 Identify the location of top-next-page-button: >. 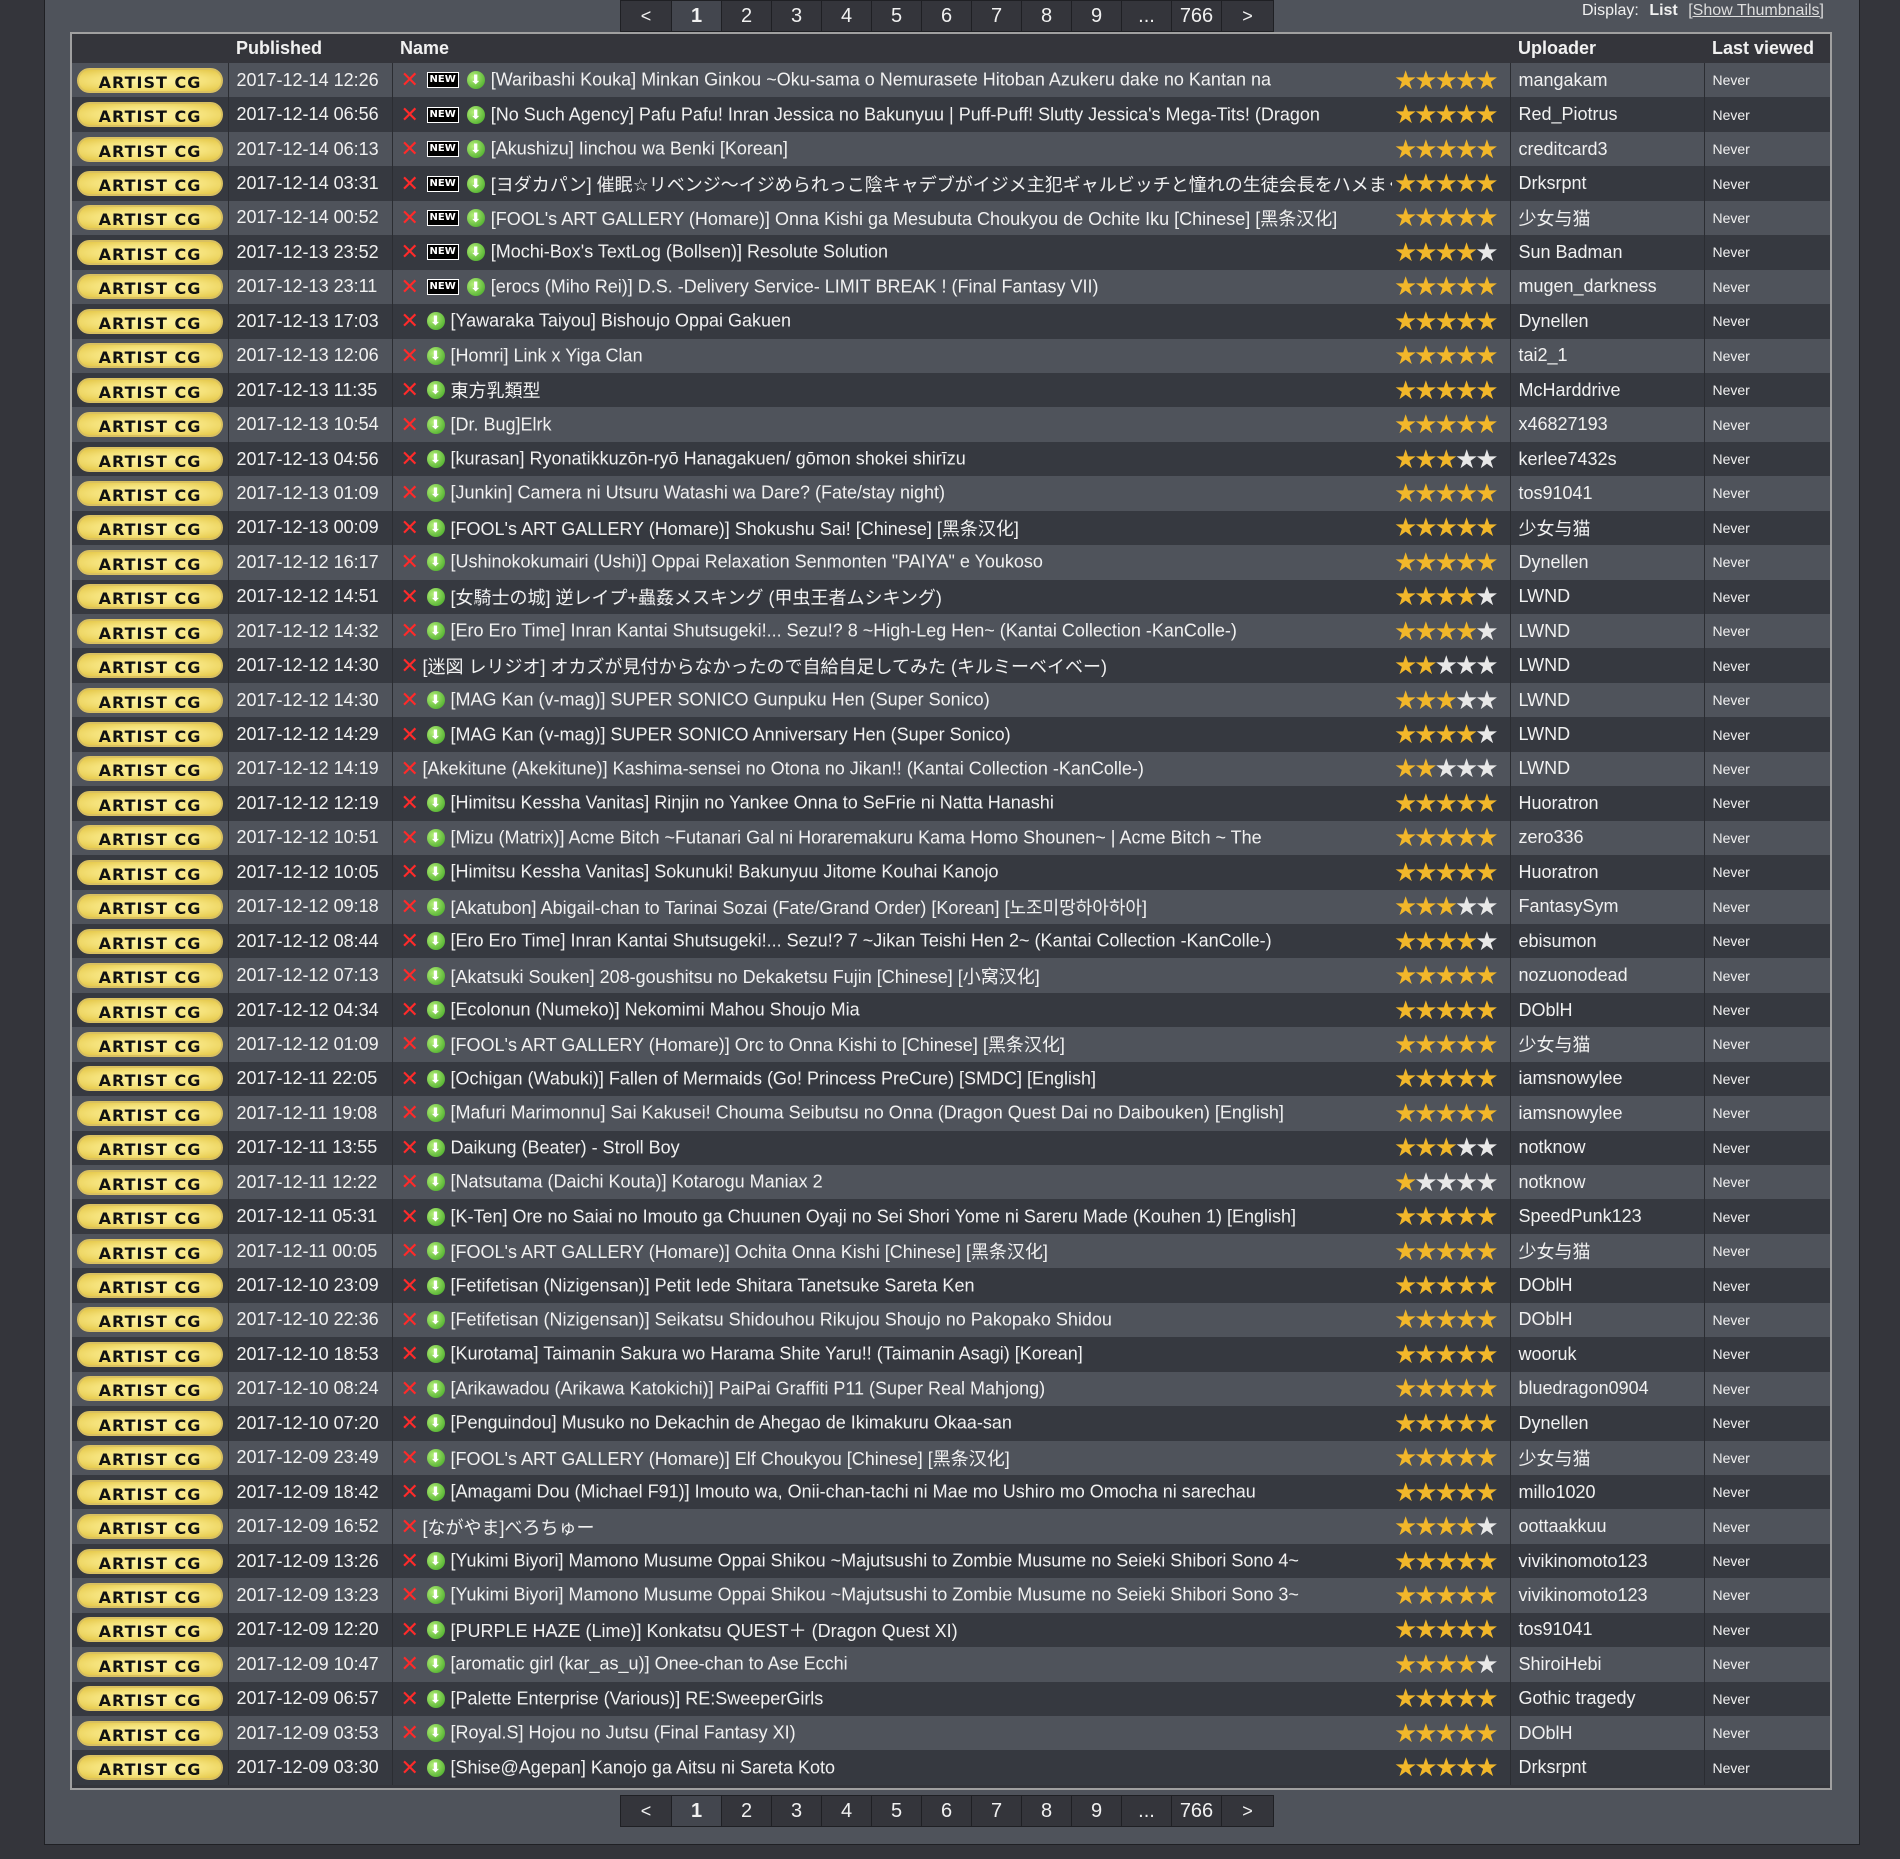
(1247, 16).